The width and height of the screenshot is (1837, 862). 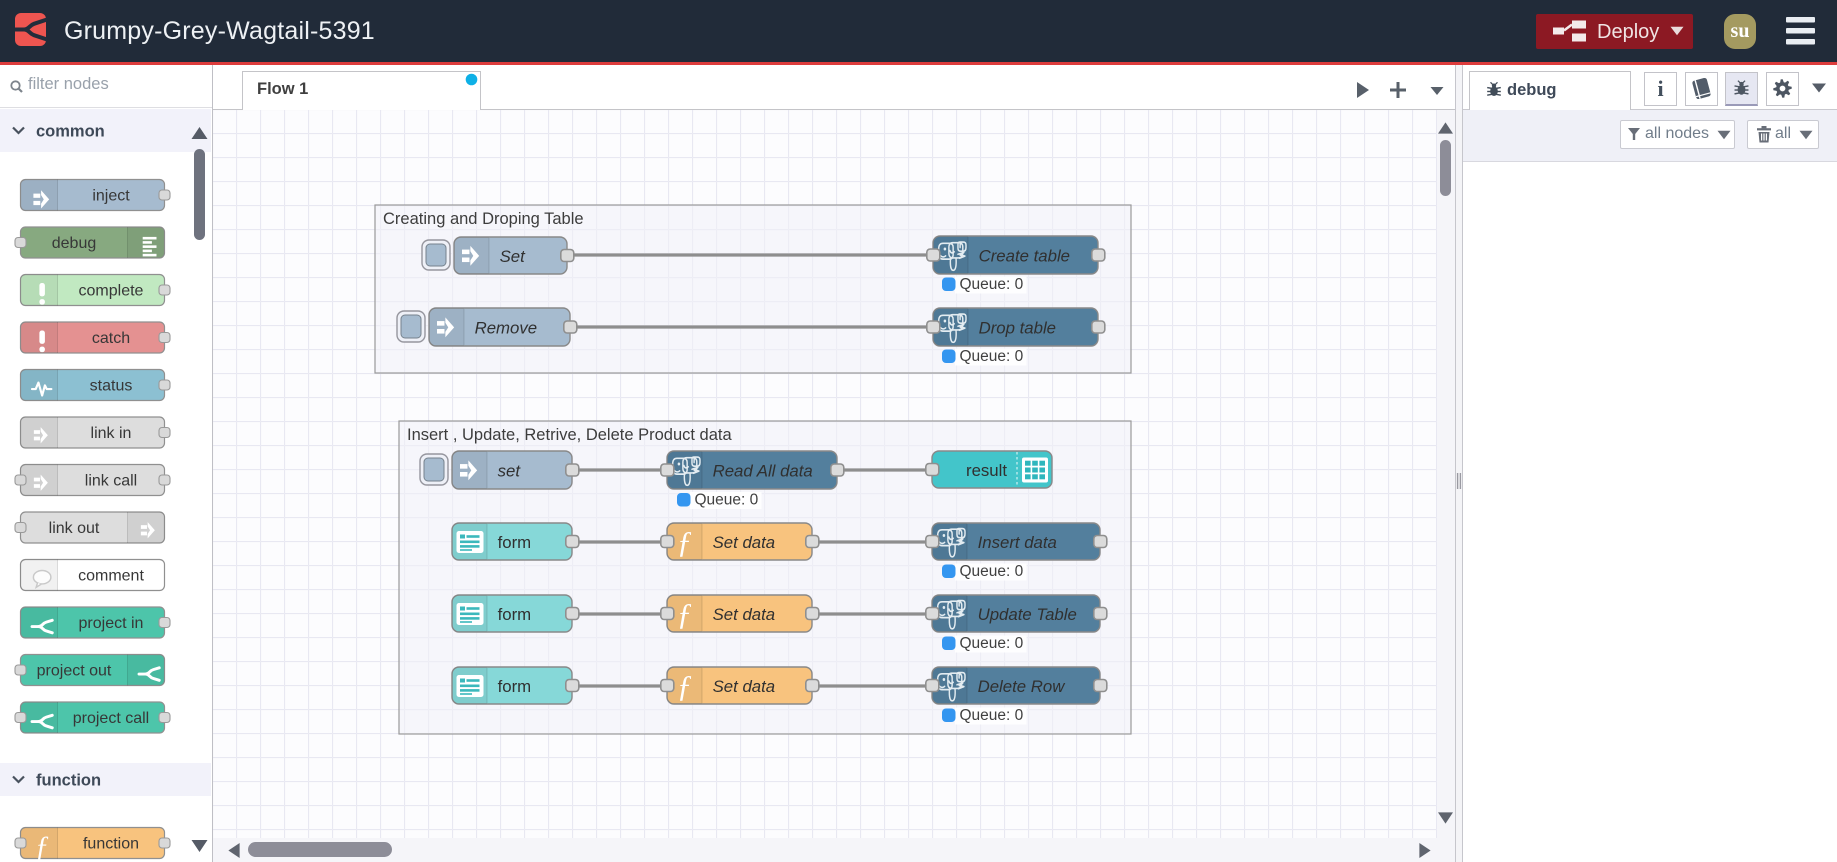 I want to click on svg-text: Set, so click(x=513, y=256).